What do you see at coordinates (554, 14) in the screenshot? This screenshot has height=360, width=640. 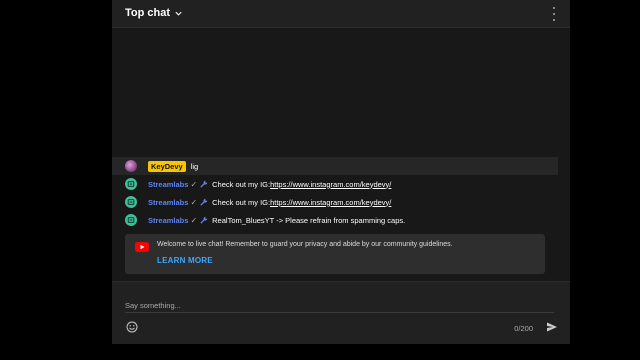 I see `more-vert-icon` at bounding box center [554, 14].